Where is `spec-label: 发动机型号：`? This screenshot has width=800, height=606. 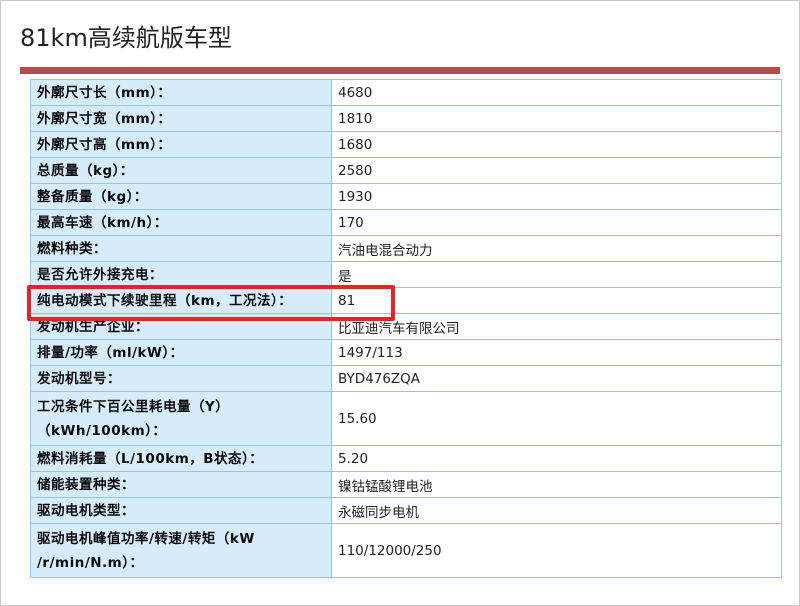
spec-label: 发动机型号： is located at coordinates (181, 378).